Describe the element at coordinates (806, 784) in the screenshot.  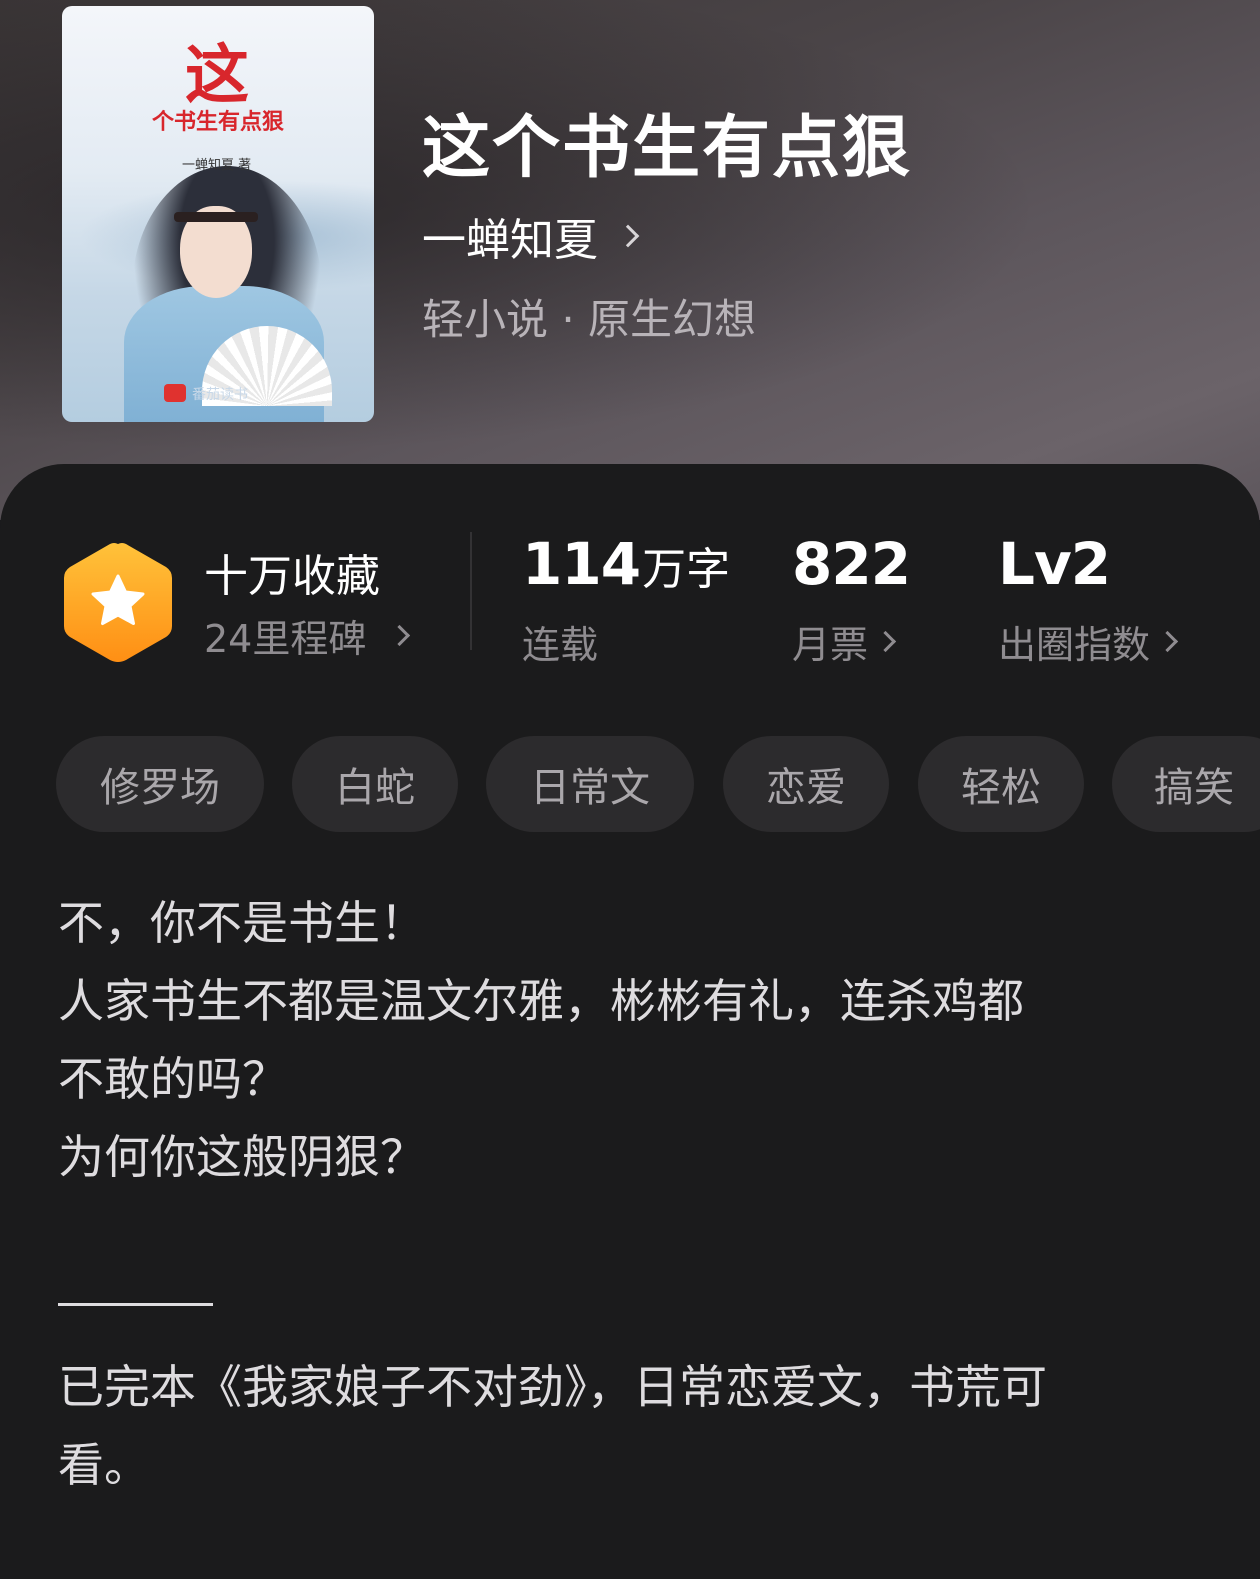
I see `tag-chip: 恋爱` at that location.